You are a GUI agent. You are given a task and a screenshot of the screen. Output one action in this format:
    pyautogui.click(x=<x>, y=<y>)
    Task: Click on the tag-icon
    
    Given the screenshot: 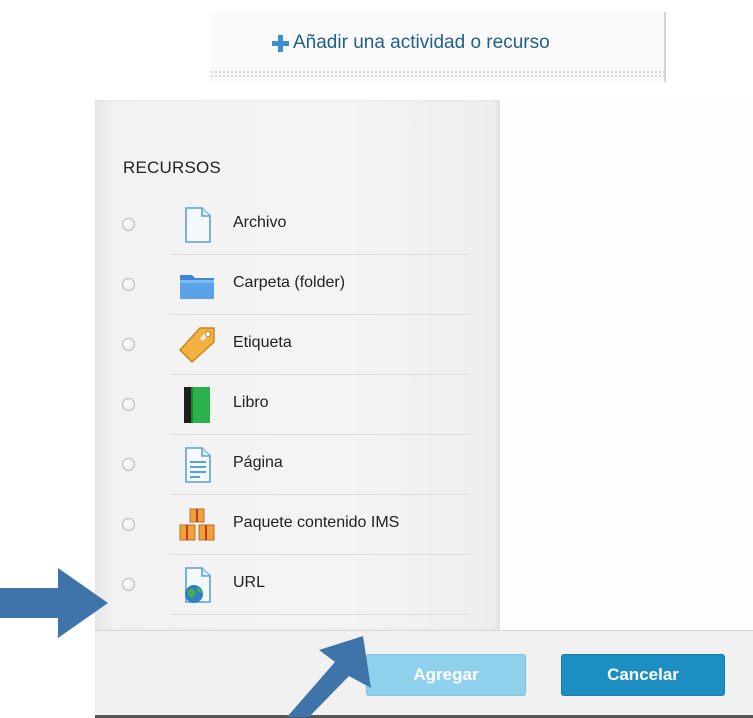 What is the action you would take?
    pyautogui.click(x=197, y=345)
    